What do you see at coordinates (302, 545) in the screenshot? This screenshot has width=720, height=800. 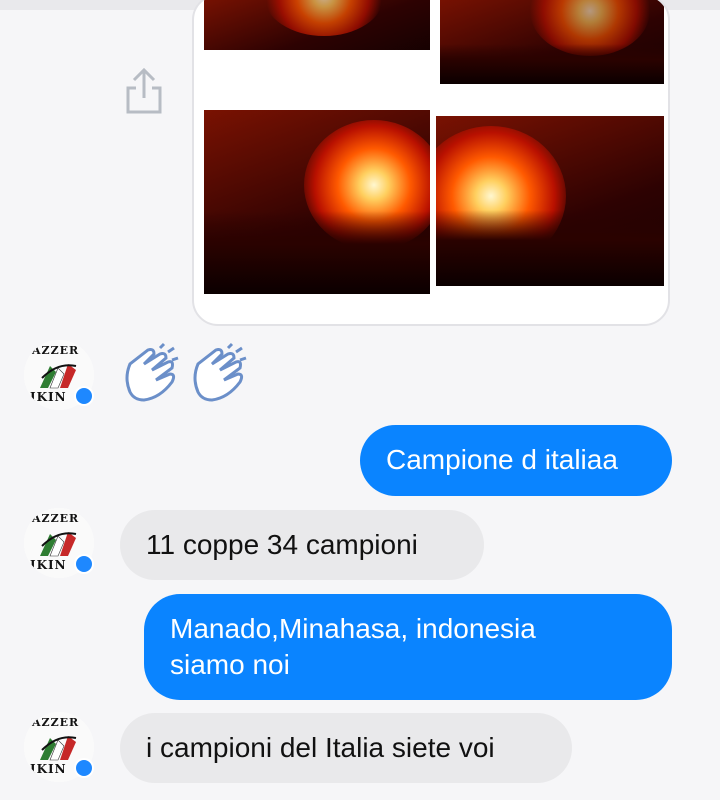 I see `incoming-message: 11 coppe 34 campioni` at bounding box center [302, 545].